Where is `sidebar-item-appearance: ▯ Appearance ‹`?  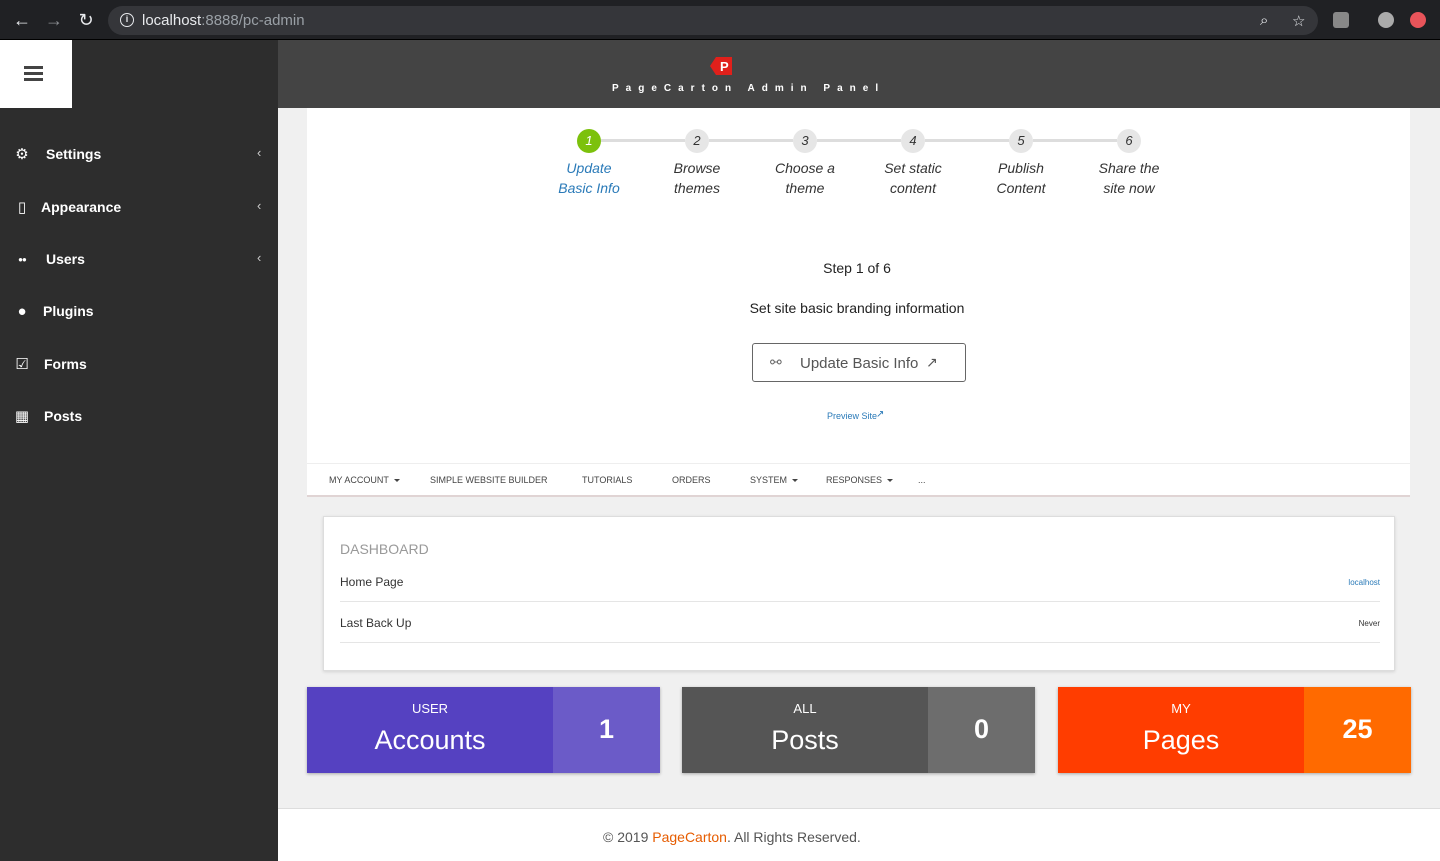
sidebar-item-appearance: ▯ Appearance ‹ is located at coordinates (139, 208).